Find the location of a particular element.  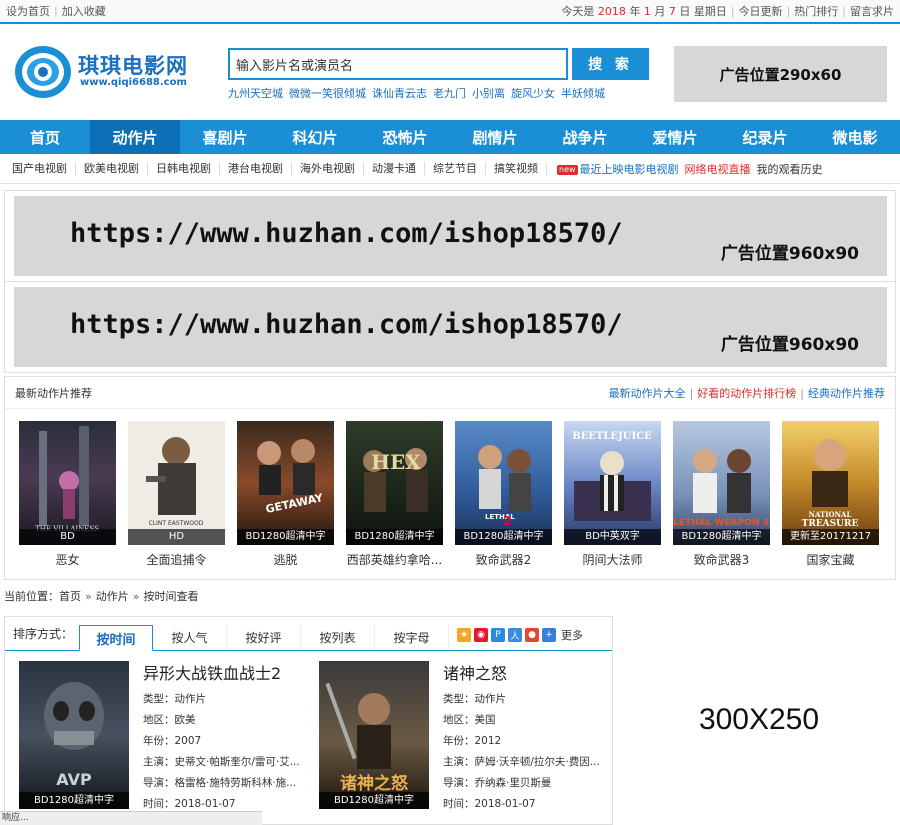

hot-link: 诛仙青云志 is located at coordinates (399, 93).